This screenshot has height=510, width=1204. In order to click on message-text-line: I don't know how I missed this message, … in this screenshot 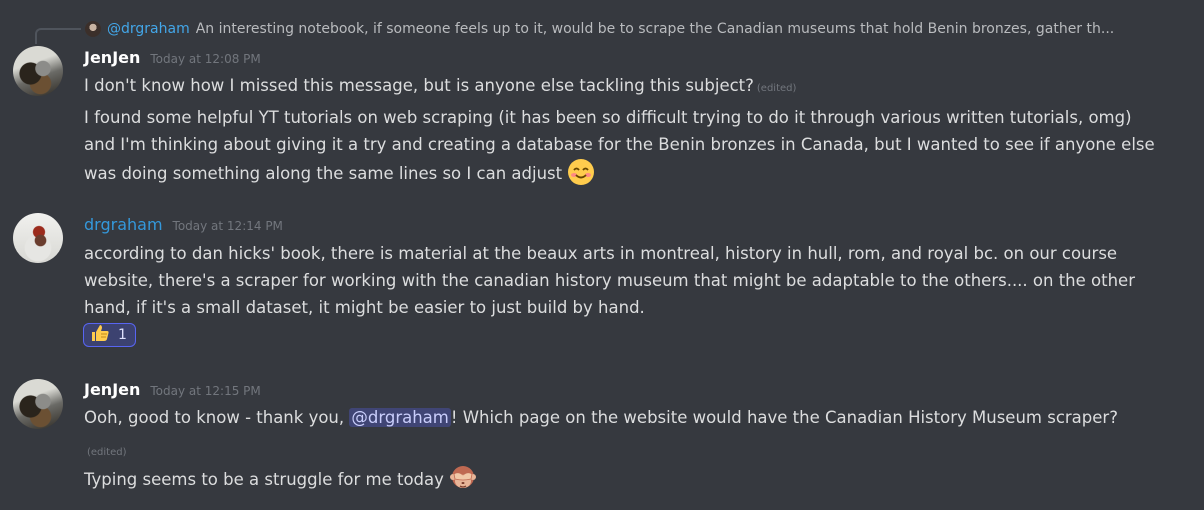, I will do `click(419, 85)`.